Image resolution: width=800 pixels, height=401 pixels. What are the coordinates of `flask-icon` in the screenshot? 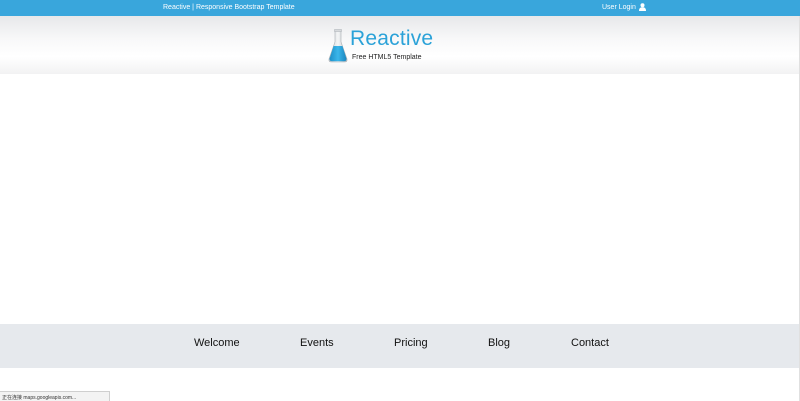 It's located at (338, 46).